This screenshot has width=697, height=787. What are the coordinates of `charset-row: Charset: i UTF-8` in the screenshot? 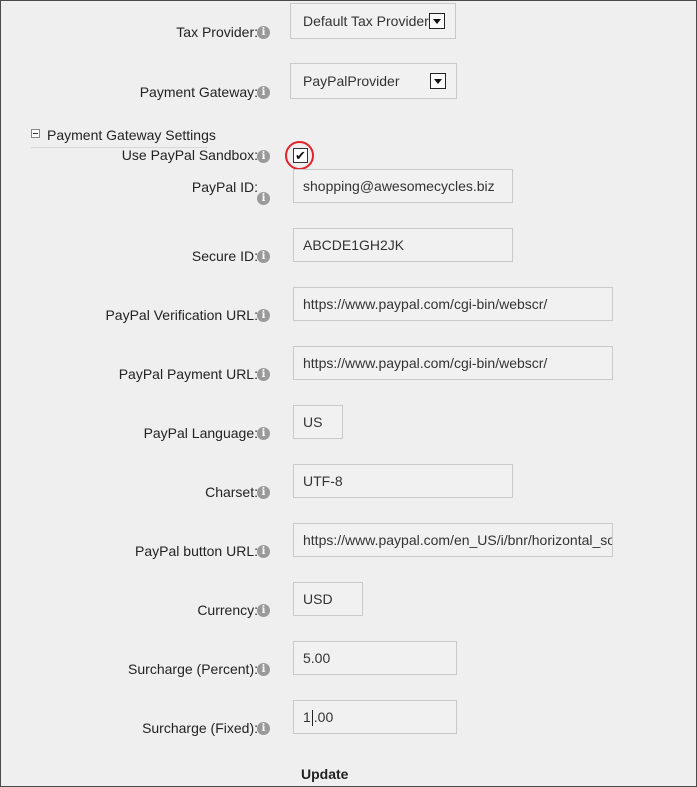 It's located at (349, 482).